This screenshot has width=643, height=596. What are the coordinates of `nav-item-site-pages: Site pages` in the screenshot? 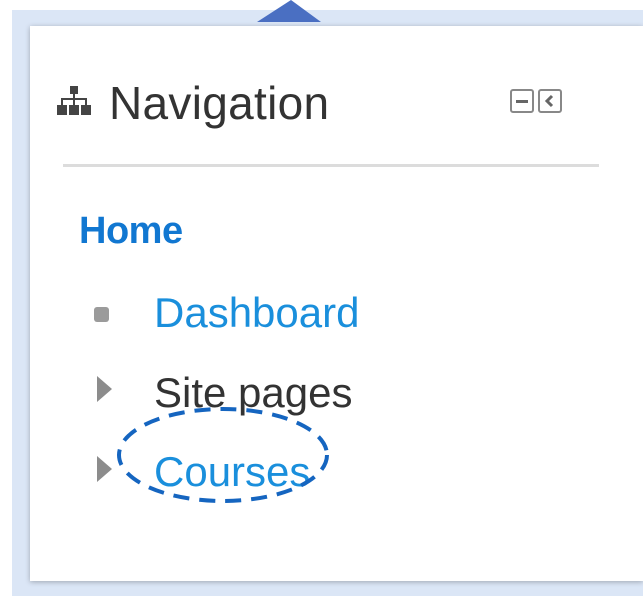 It's located at (253, 393).